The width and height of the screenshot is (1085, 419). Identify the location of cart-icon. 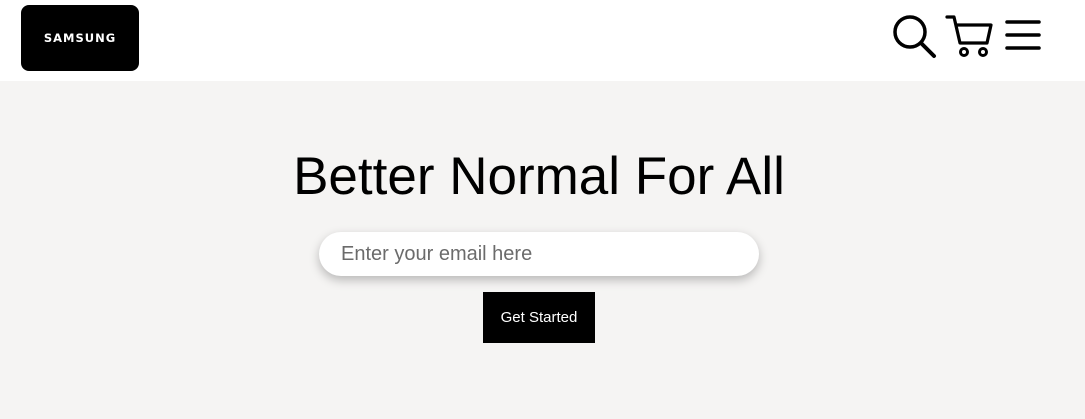
(969, 36).